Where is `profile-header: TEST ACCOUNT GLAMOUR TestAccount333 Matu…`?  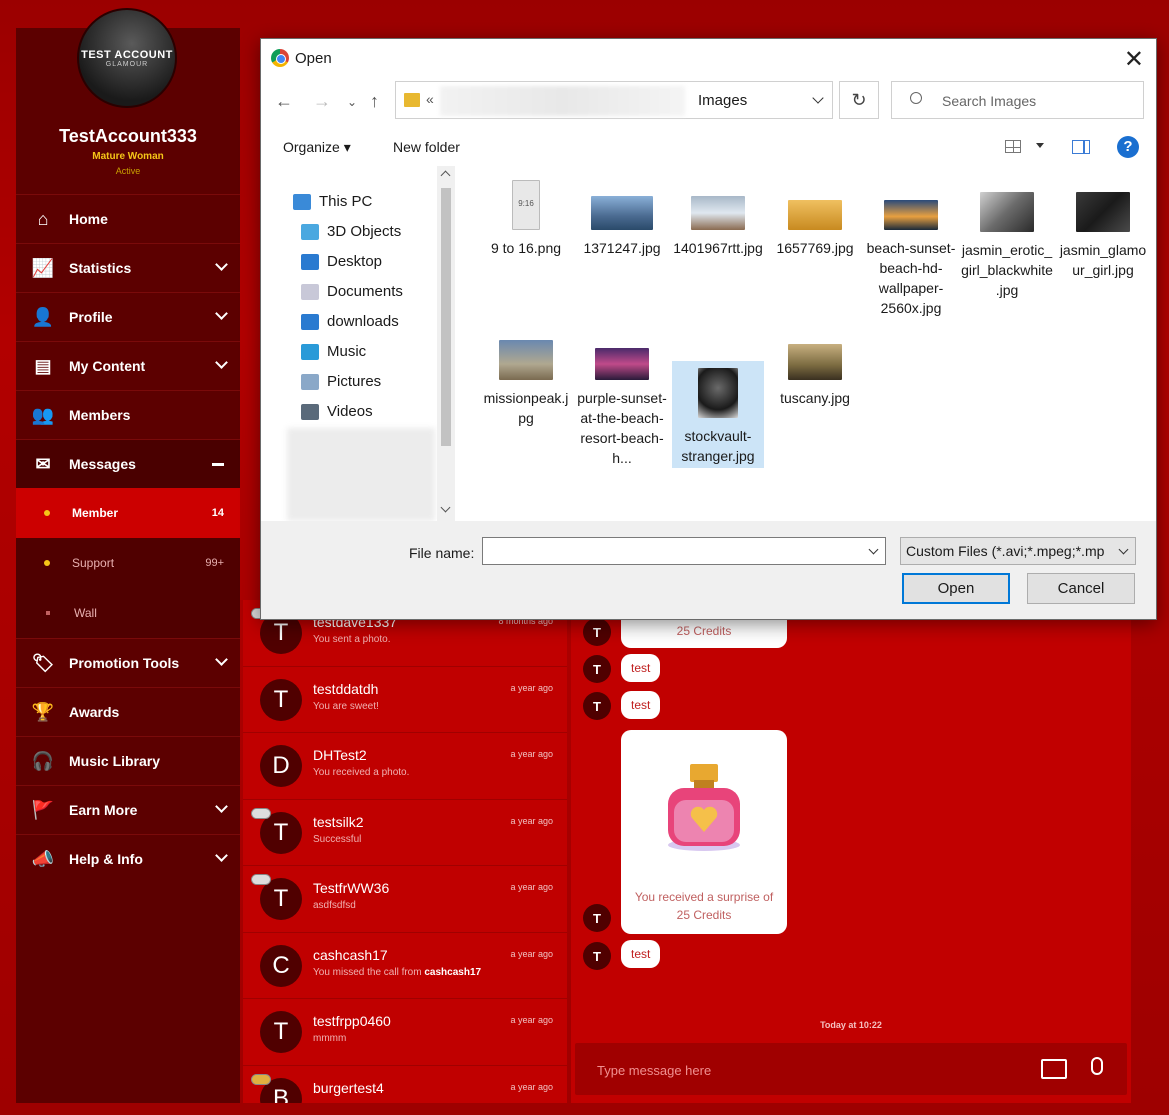
profile-header: TEST ACCOUNT GLAMOUR TestAccount333 Matu… is located at coordinates (128, 101).